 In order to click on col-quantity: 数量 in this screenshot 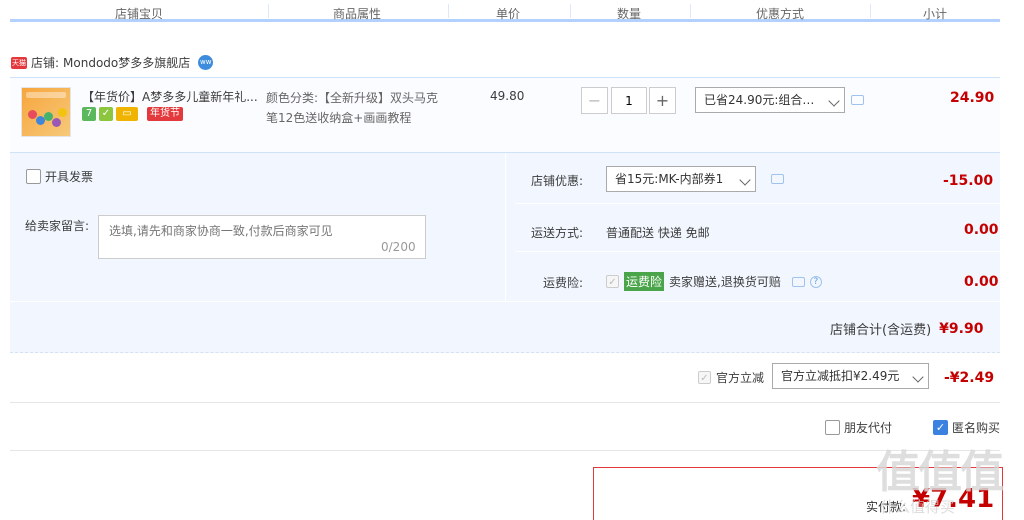, I will do `click(629, 14)`.